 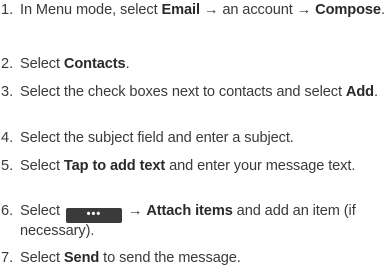 What do you see at coordinates (7, 211) in the screenshot?
I see `step-number: 6.` at bounding box center [7, 211].